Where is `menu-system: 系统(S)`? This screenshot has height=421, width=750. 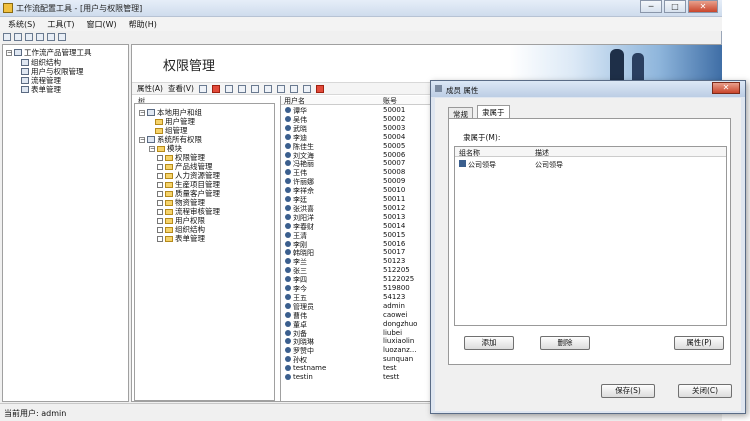
menu-system: 系统(S) is located at coordinates (21, 24).